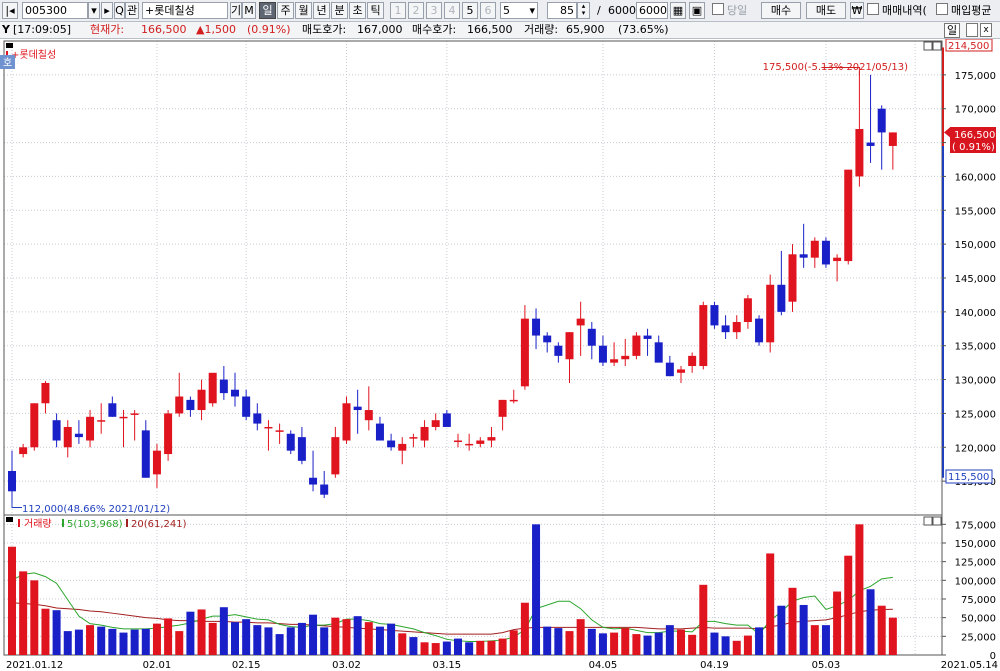 Image resolution: width=1000 pixels, height=671 pixels. Describe the element at coordinates (339, 10) in the screenshot. I see `period-minute-tab: 분` at that location.